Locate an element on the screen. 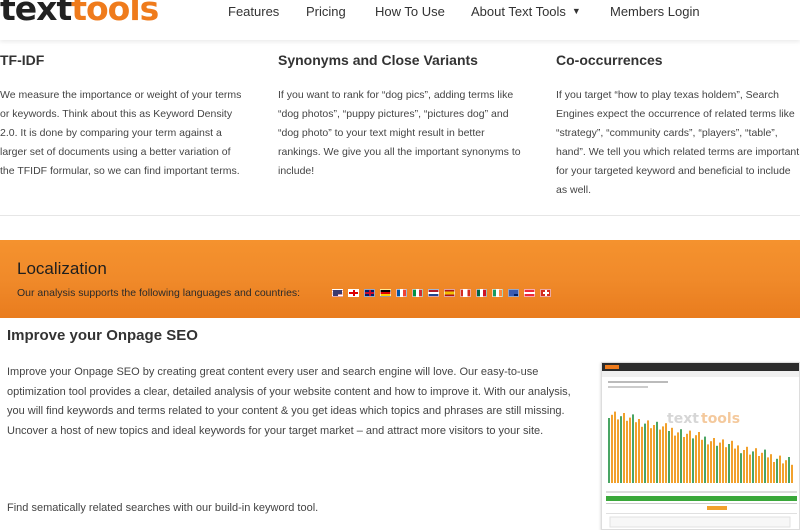 The width and height of the screenshot is (800, 530). feature-title: TF-IDF is located at coordinates (22, 60).